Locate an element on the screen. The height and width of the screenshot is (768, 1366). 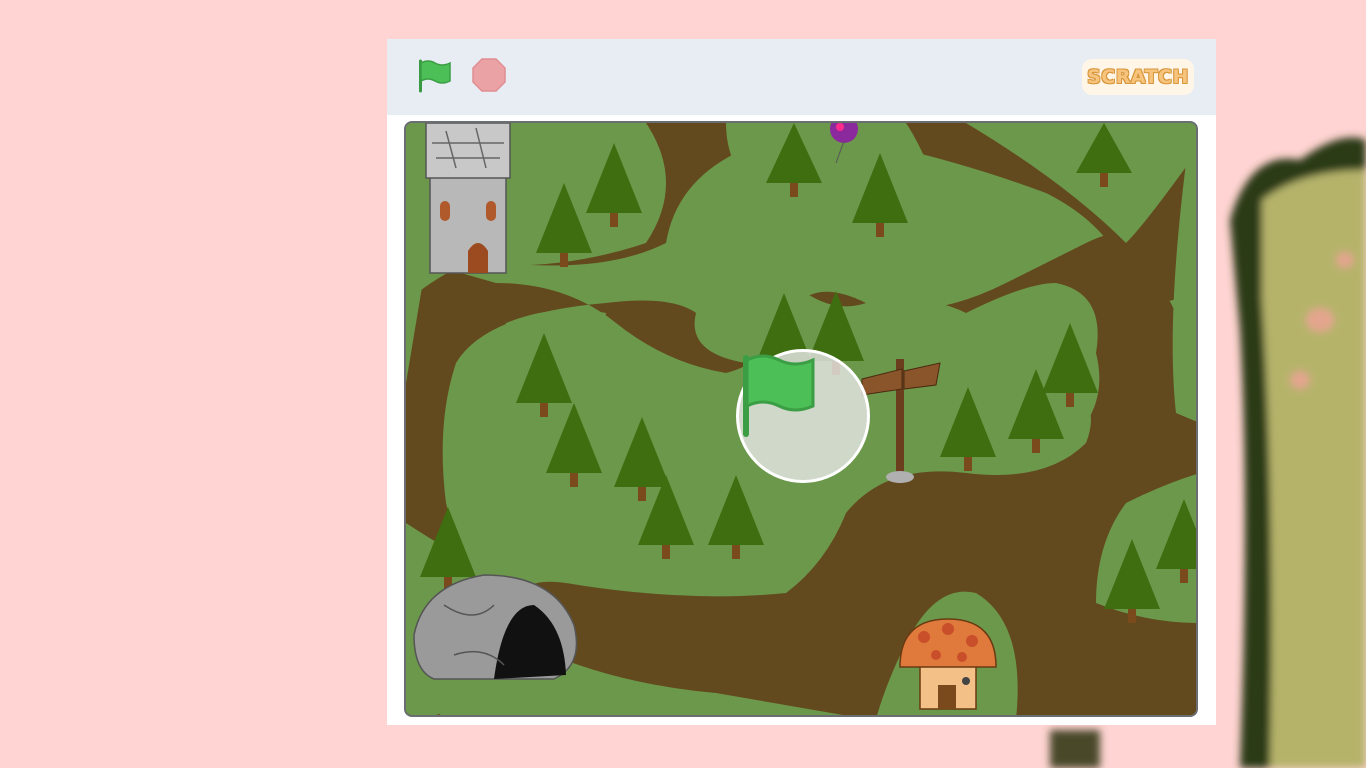
scratch-logo: SCRATCH is located at coordinates (1138, 77).